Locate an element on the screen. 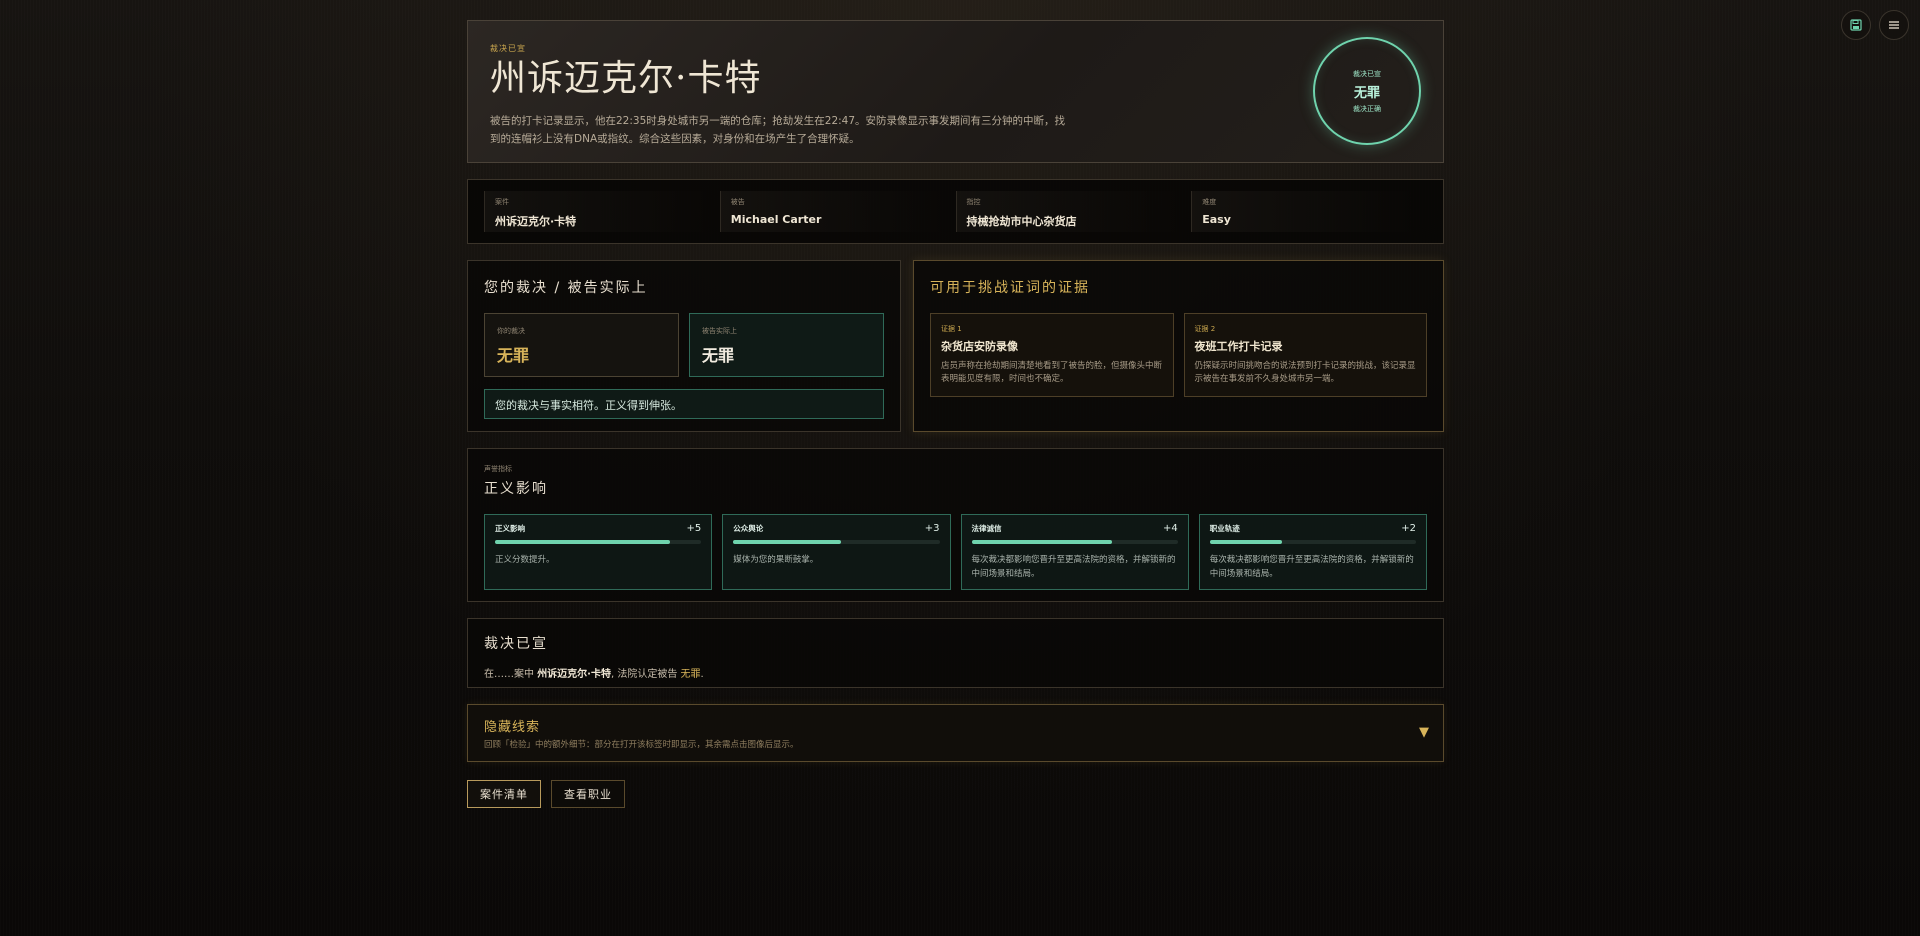 Image resolution: width=1920 pixels, height=936 pixels. evidence-label: 证据 1 is located at coordinates (951, 329).